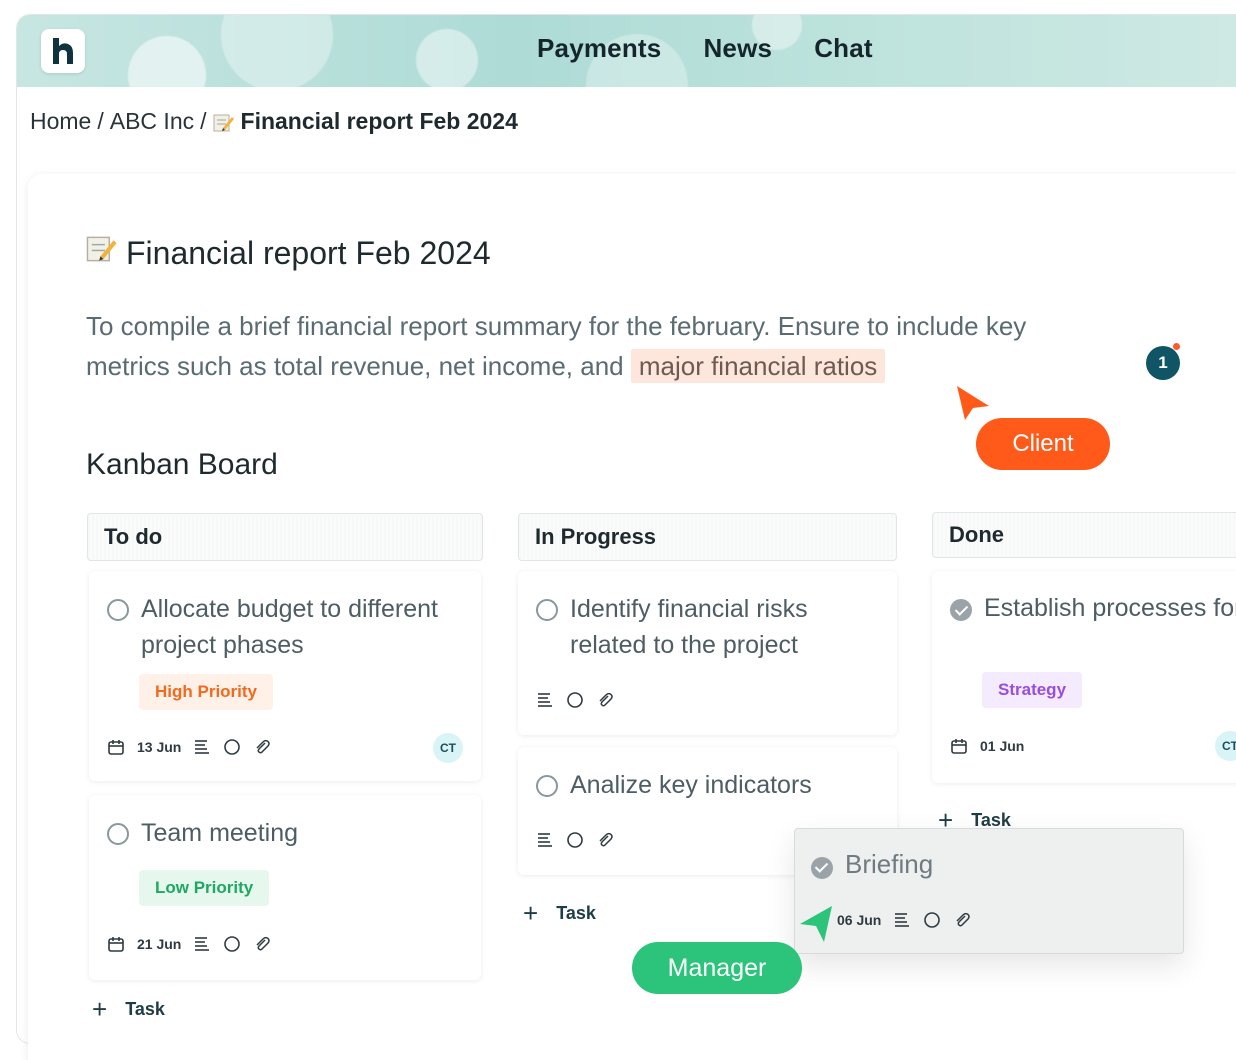  Describe the element at coordinates (285, 887) in the screenshot. I see `task-card: Team meeting Low Priority 21 Jun` at that location.